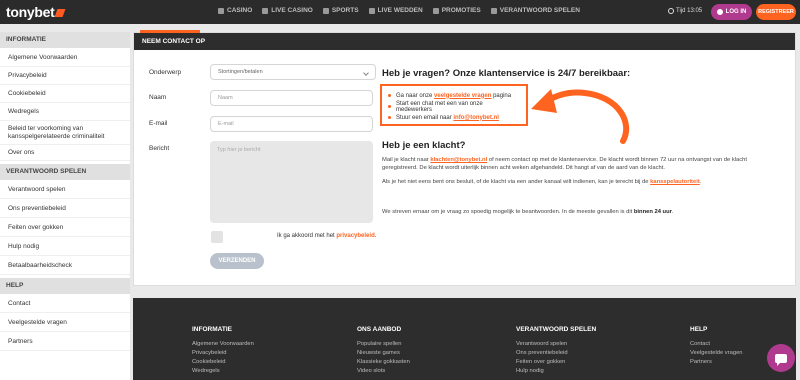  I want to click on footer-link: Veelgestelde vragen, so click(716, 354).